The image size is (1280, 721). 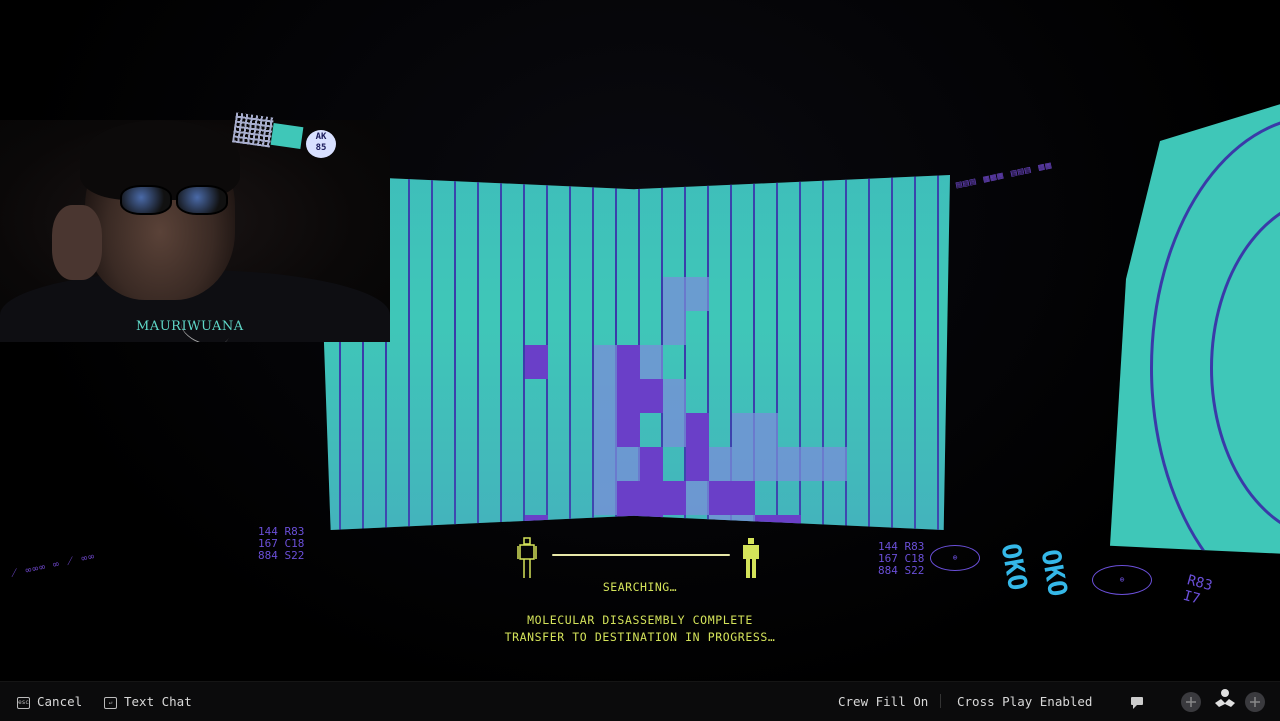 I want to click on left-readout: 144 R83 167 C18 884 S22, so click(x=281, y=544).